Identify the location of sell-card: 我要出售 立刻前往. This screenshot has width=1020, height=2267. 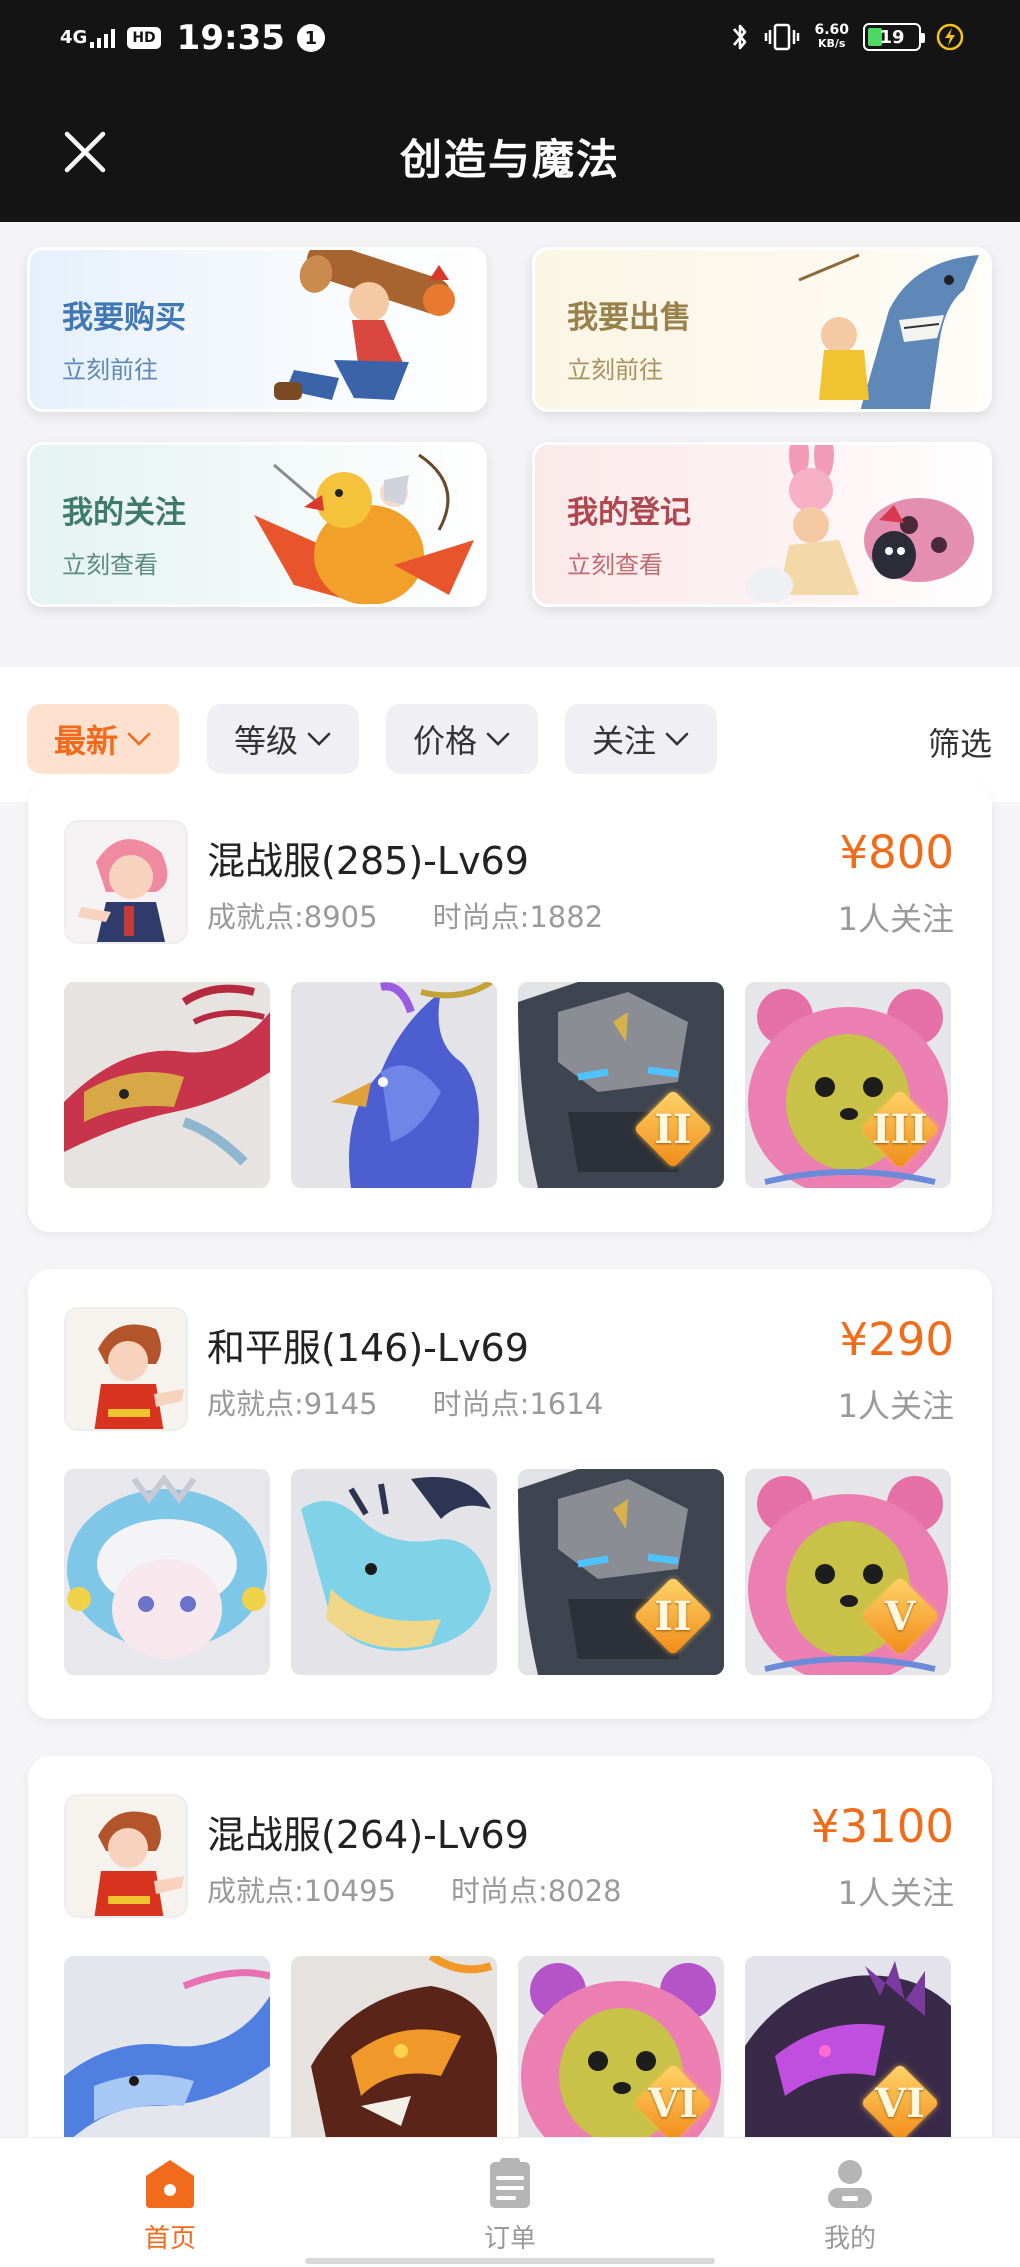
(762, 329).